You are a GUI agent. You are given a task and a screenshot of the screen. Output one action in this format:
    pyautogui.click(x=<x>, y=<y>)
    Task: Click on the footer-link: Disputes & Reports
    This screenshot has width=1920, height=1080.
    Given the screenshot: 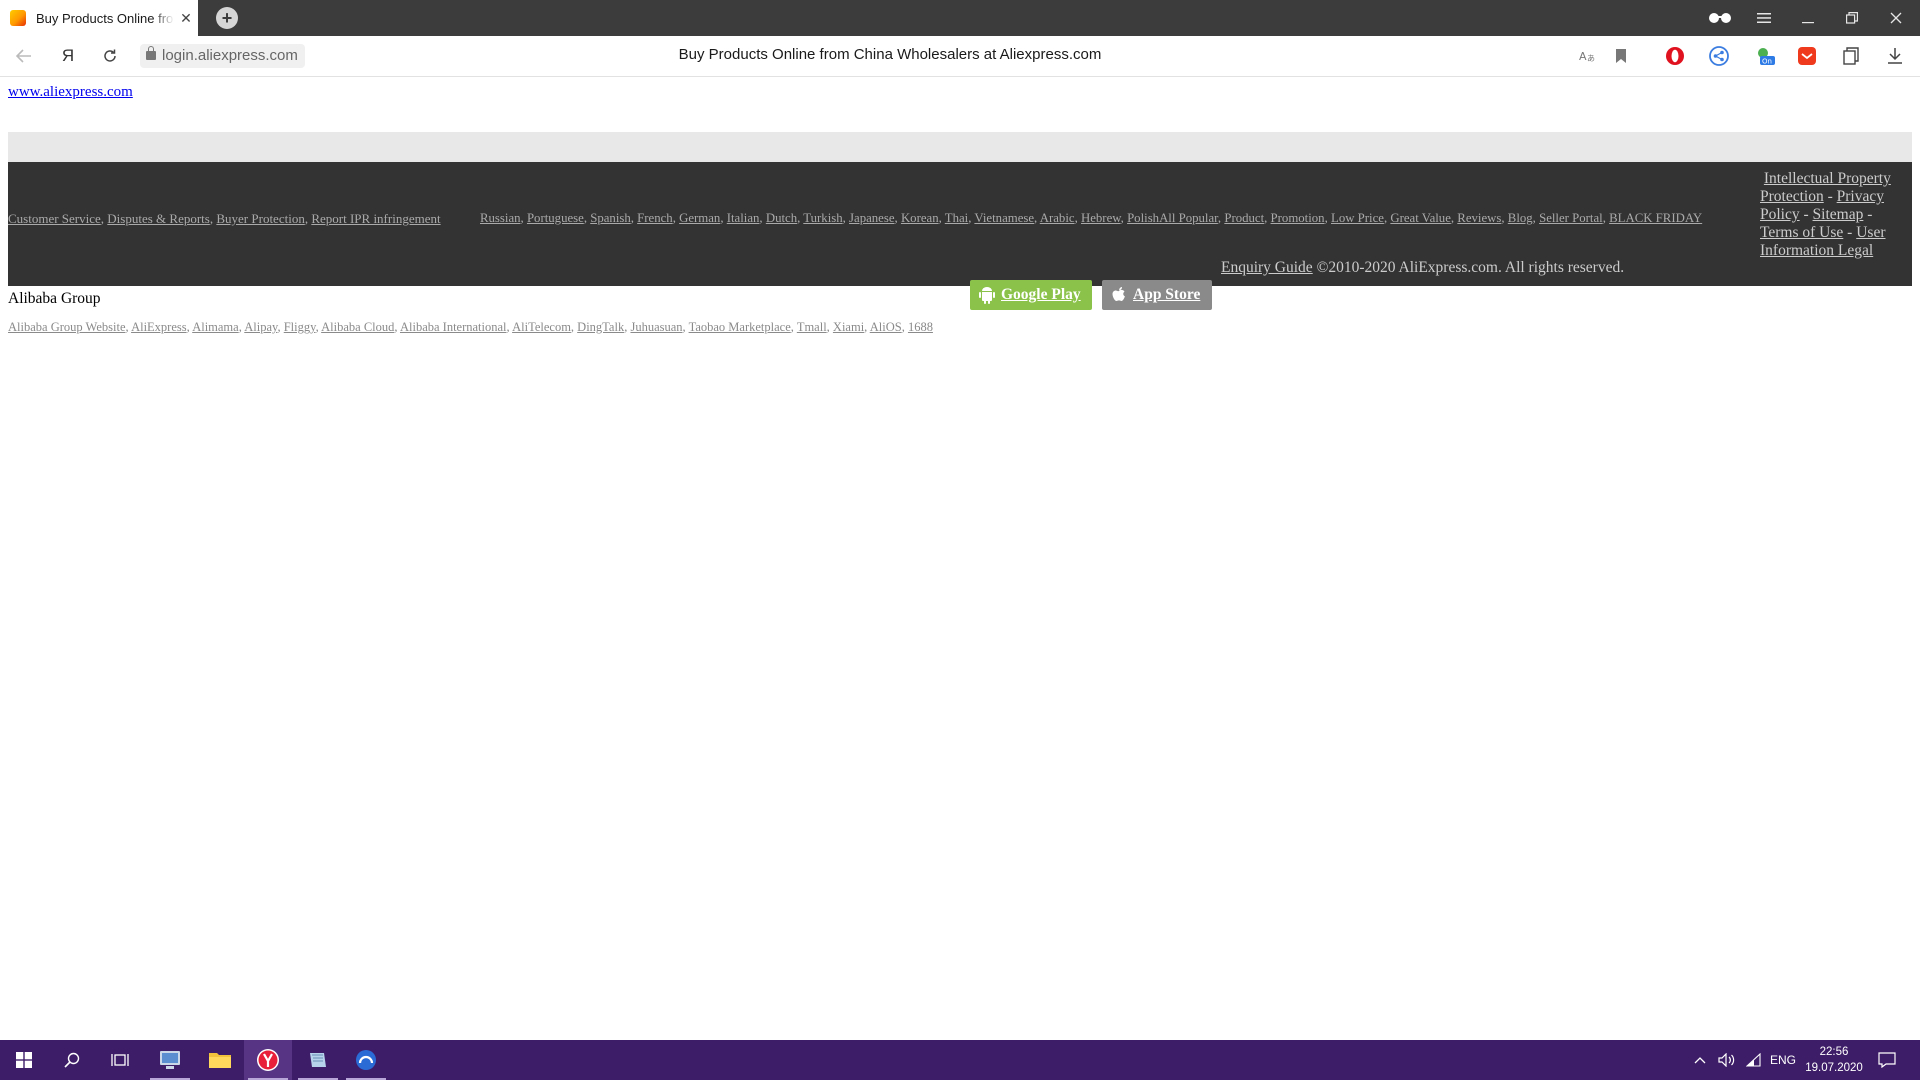 What is the action you would take?
    pyautogui.click(x=158, y=218)
    